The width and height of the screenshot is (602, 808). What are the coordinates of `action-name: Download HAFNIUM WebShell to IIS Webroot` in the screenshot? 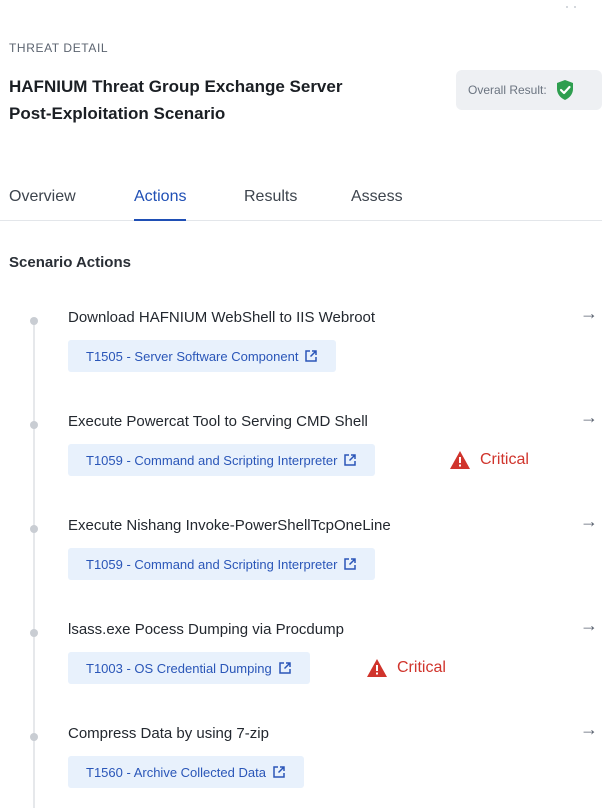 It's located at (221, 317).